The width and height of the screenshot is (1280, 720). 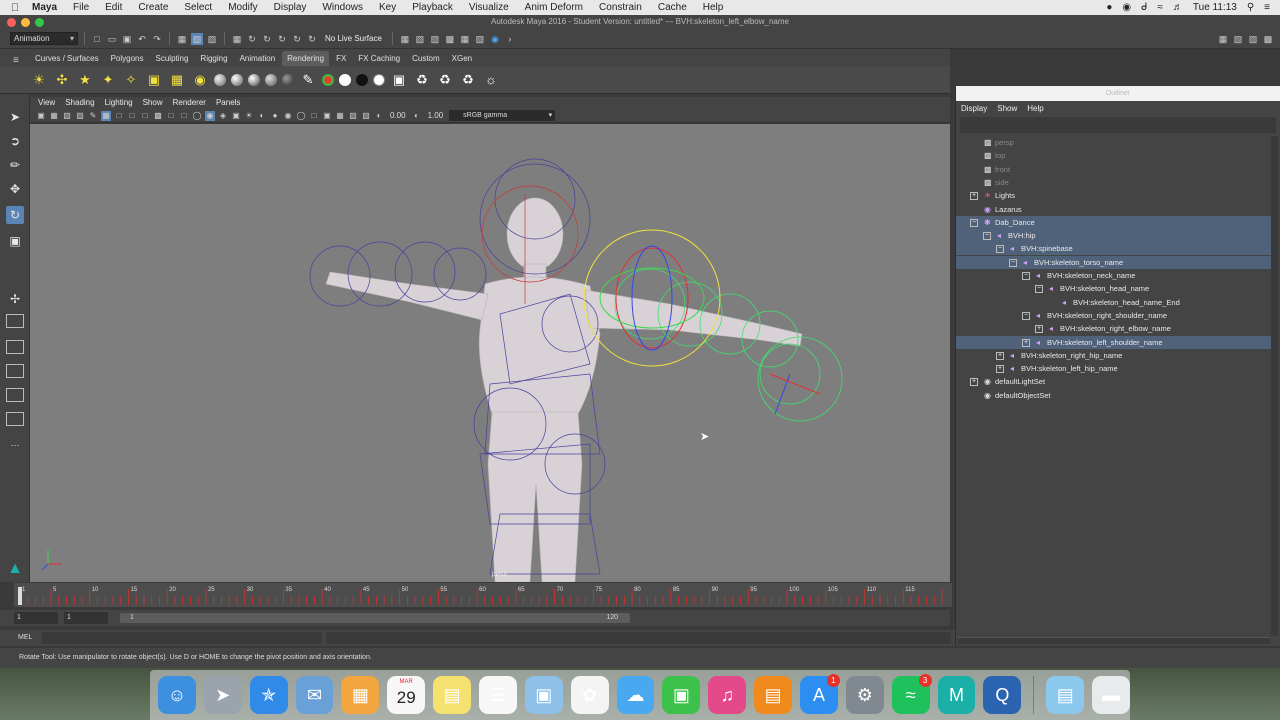 What do you see at coordinates (820, 694) in the screenshot?
I see `app-store-icon: A1` at bounding box center [820, 694].